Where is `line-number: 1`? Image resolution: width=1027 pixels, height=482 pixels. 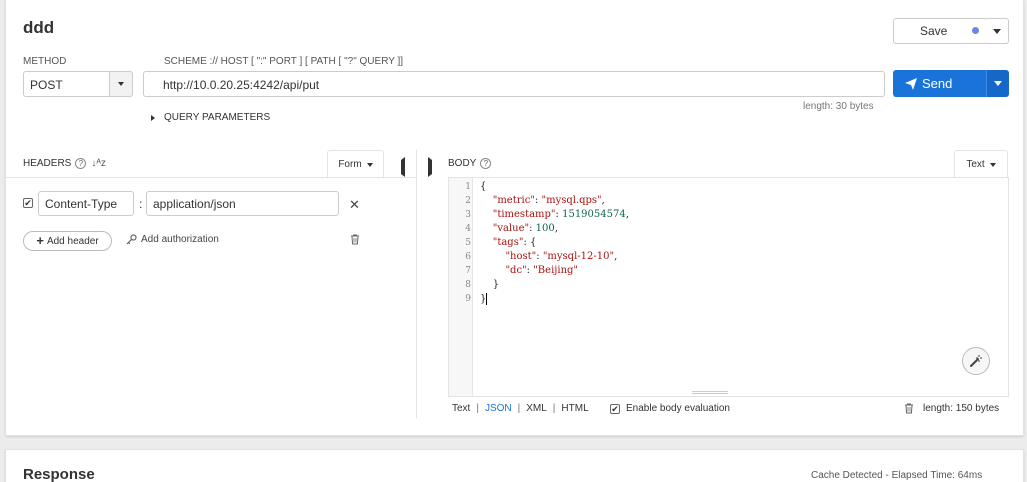
line-number: 1 is located at coordinates (468, 187).